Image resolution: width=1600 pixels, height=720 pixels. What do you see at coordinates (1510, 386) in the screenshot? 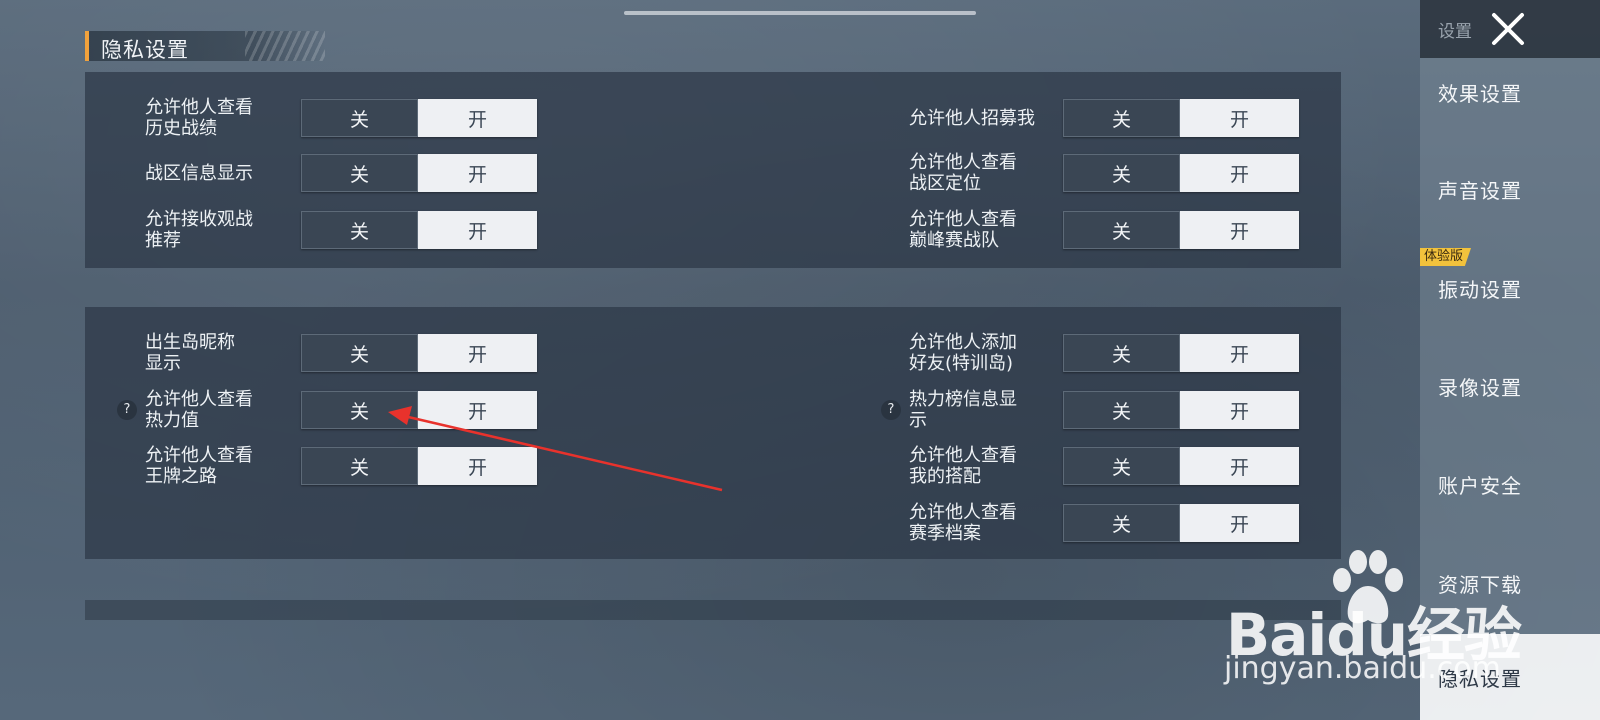
I see `sidebar-item-recording: 录像设置` at bounding box center [1510, 386].